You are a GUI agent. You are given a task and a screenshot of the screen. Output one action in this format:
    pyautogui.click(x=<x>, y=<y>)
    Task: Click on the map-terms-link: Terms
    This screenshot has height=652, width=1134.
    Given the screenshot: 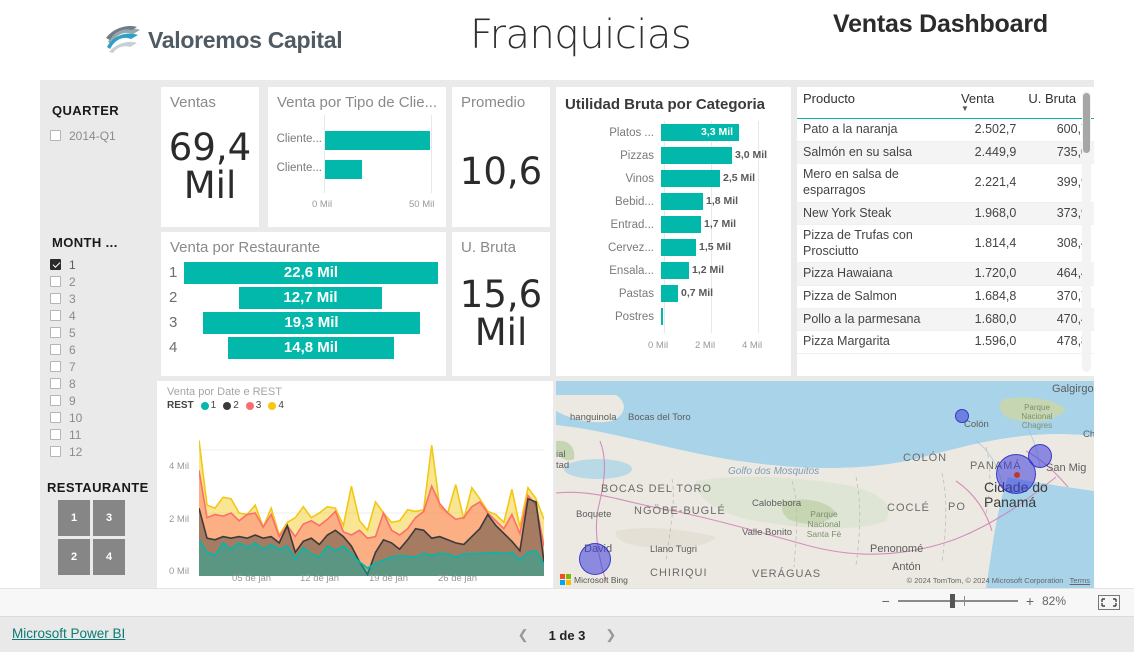 What is the action you would take?
    pyautogui.click(x=1080, y=580)
    